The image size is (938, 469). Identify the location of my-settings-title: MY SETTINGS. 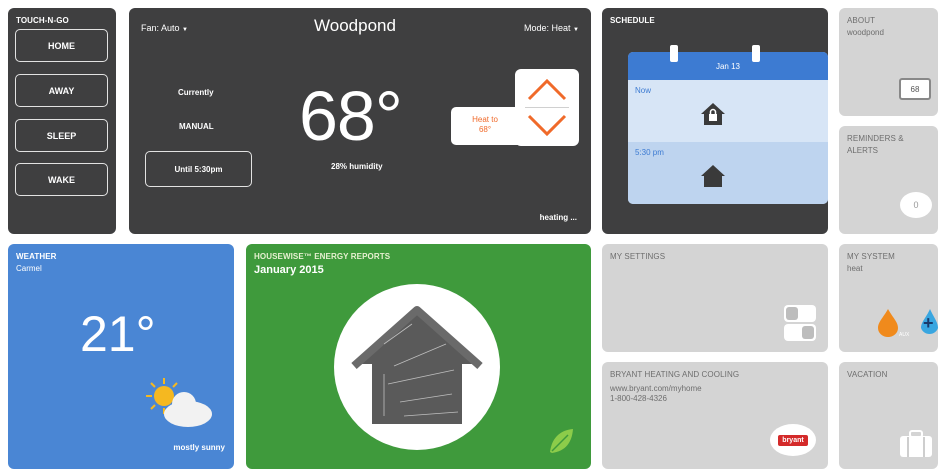
(638, 256).